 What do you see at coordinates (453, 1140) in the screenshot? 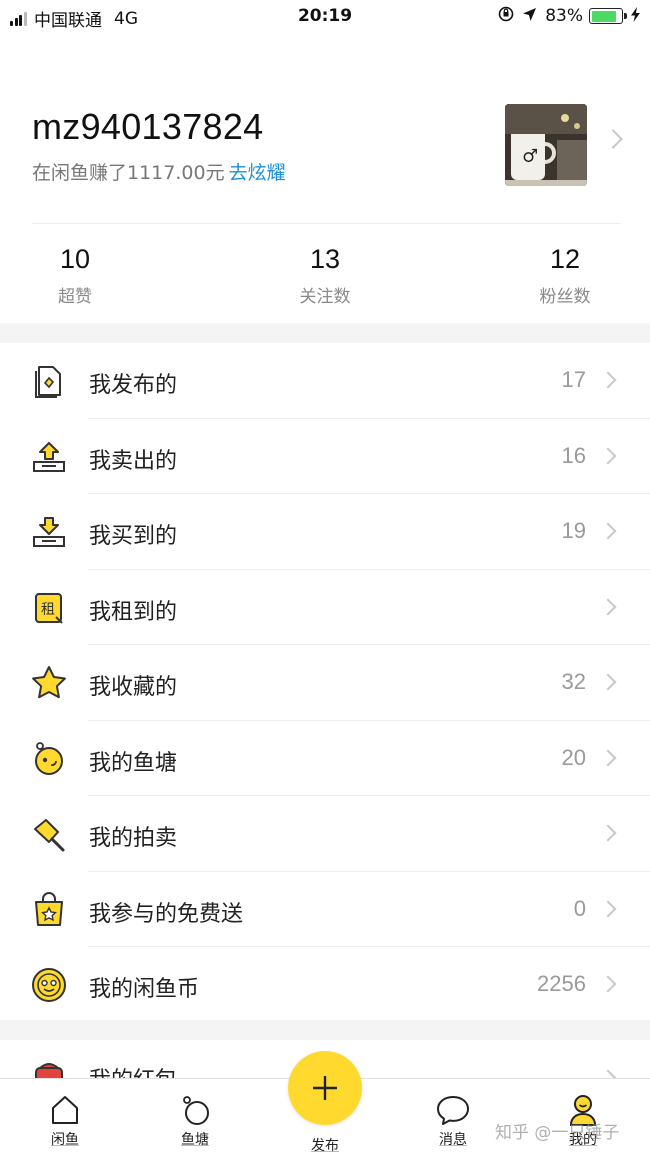
I see `tab-label: 消息` at bounding box center [453, 1140].